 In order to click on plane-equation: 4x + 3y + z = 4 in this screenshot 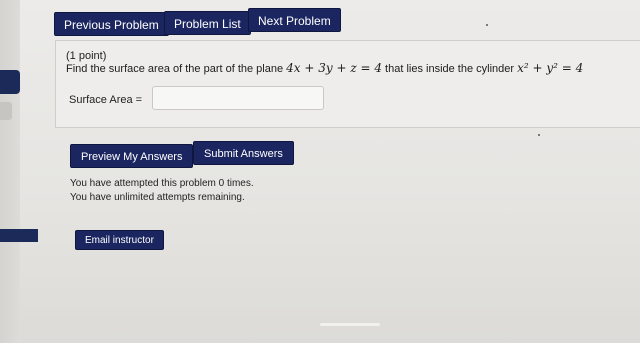, I will do `click(334, 68)`.